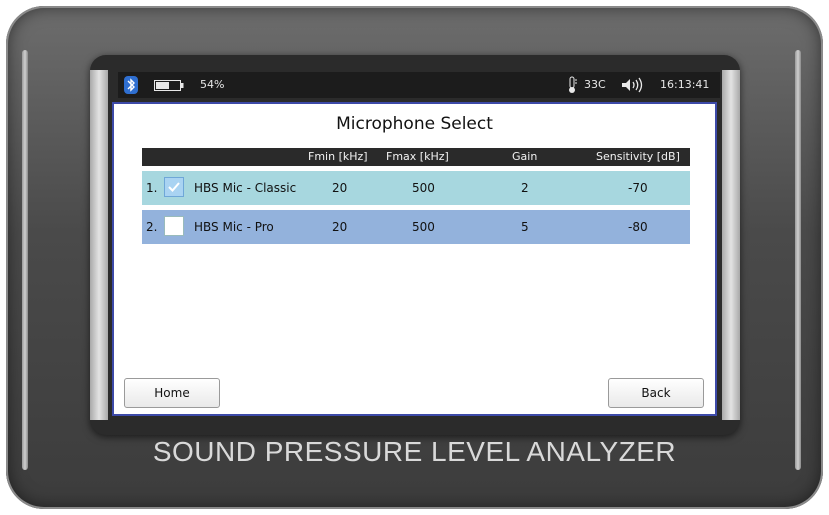  What do you see at coordinates (414, 124) in the screenshot?
I see `page-title: Microphone Select` at bounding box center [414, 124].